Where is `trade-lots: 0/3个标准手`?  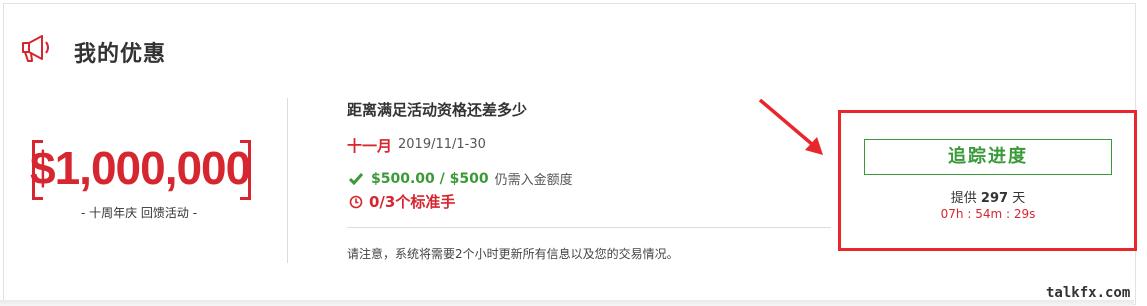
trade-lots: 0/3个标准手 is located at coordinates (412, 202).